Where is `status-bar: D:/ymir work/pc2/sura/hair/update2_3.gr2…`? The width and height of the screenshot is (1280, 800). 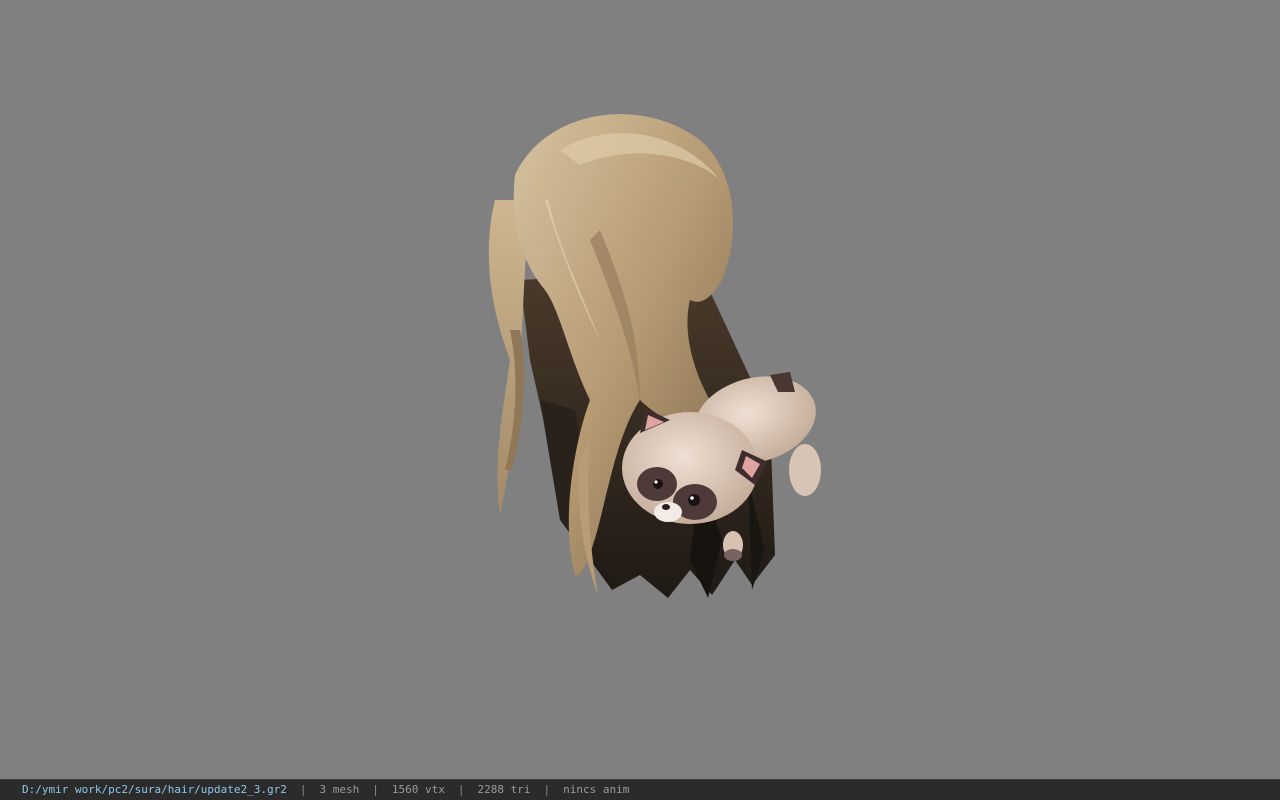 status-bar: D:/ymir work/pc2/sura/hair/update2_3.gr2… is located at coordinates (640, 789).